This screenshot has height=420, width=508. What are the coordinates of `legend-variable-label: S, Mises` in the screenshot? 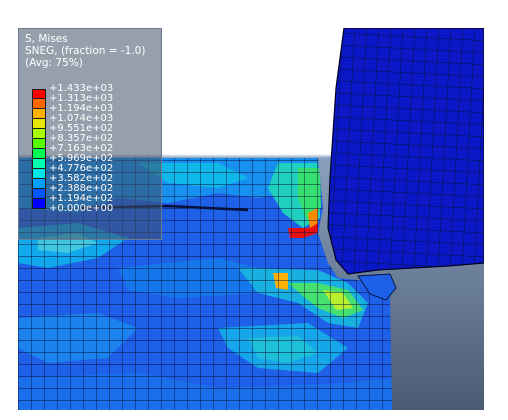 It's located at (46, 39).